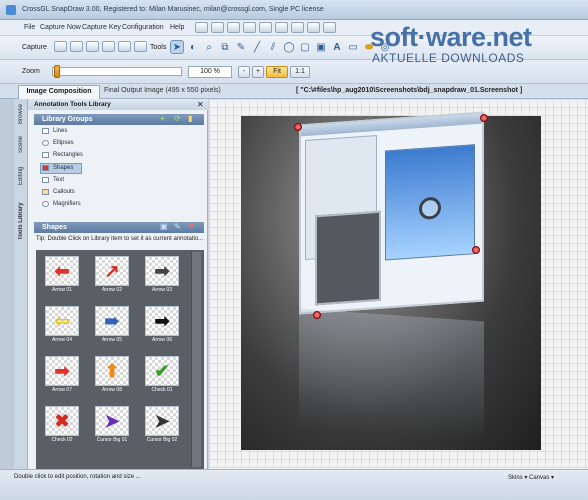 The height and width of the screenshot is (500, 588). Describe the element at coordinates (21, 144) in the screenshot. I see `vtab-scene: Scene` at that location.